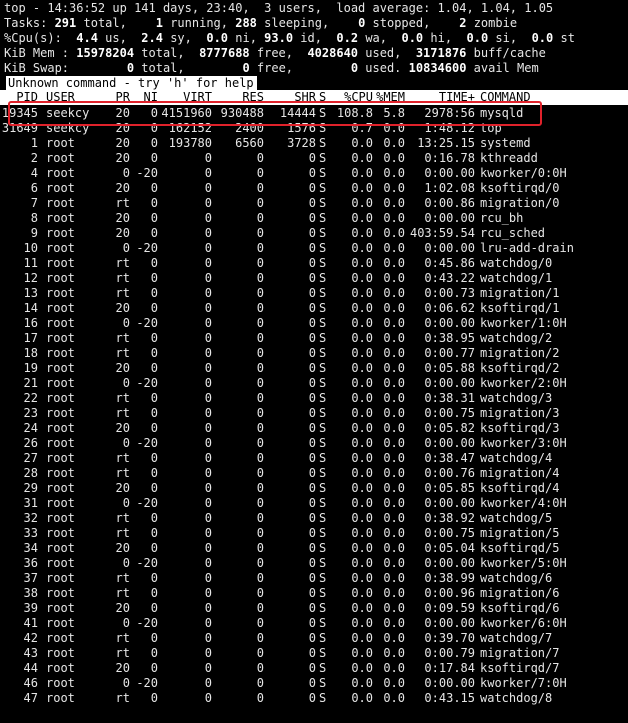  What do you see at coordinates (314, 608) in the screenshot?
I see `process-row: 39 root 20 0 0 0 0 S 0.0 0.0 0:09.59 ksoftirqd/6` at bounding box center [314, 608].